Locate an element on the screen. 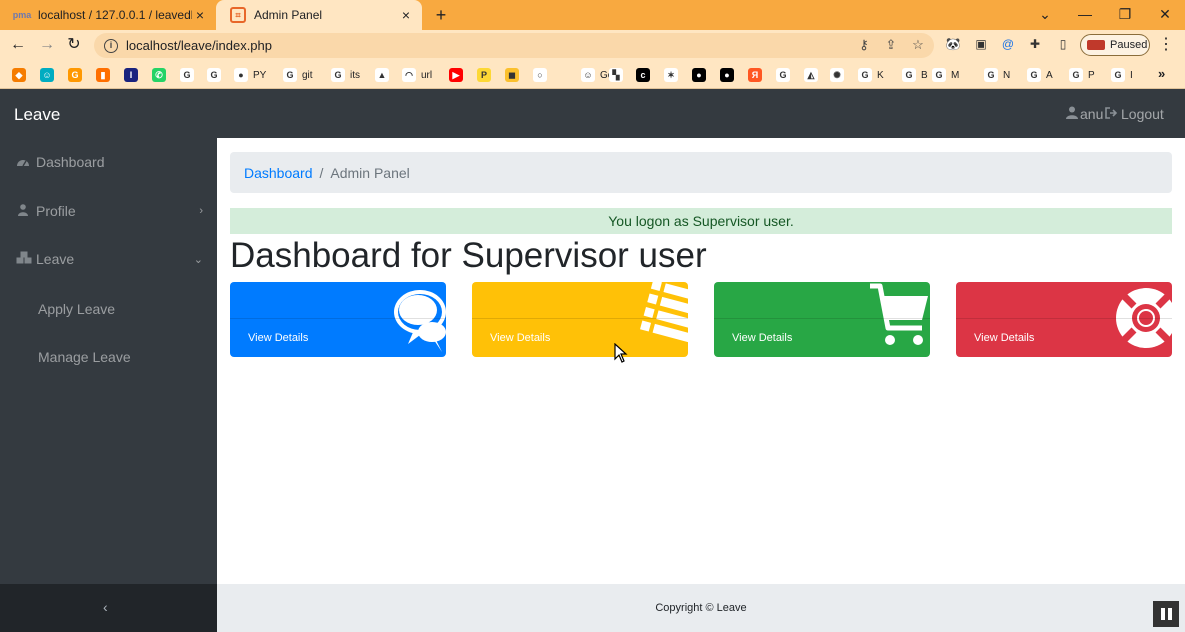 The height and width of the screenshot is (632, 1185). user-link: anu is located at coordinates (1084, 114).